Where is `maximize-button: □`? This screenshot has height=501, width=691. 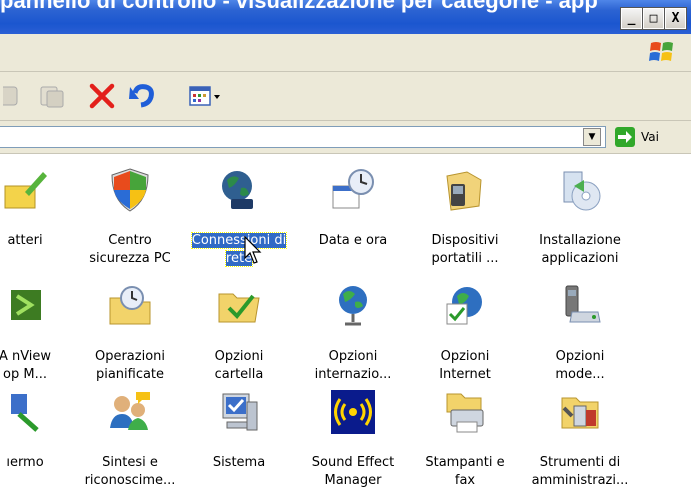
maximize-button: □ is located at coordinates (653, 18).